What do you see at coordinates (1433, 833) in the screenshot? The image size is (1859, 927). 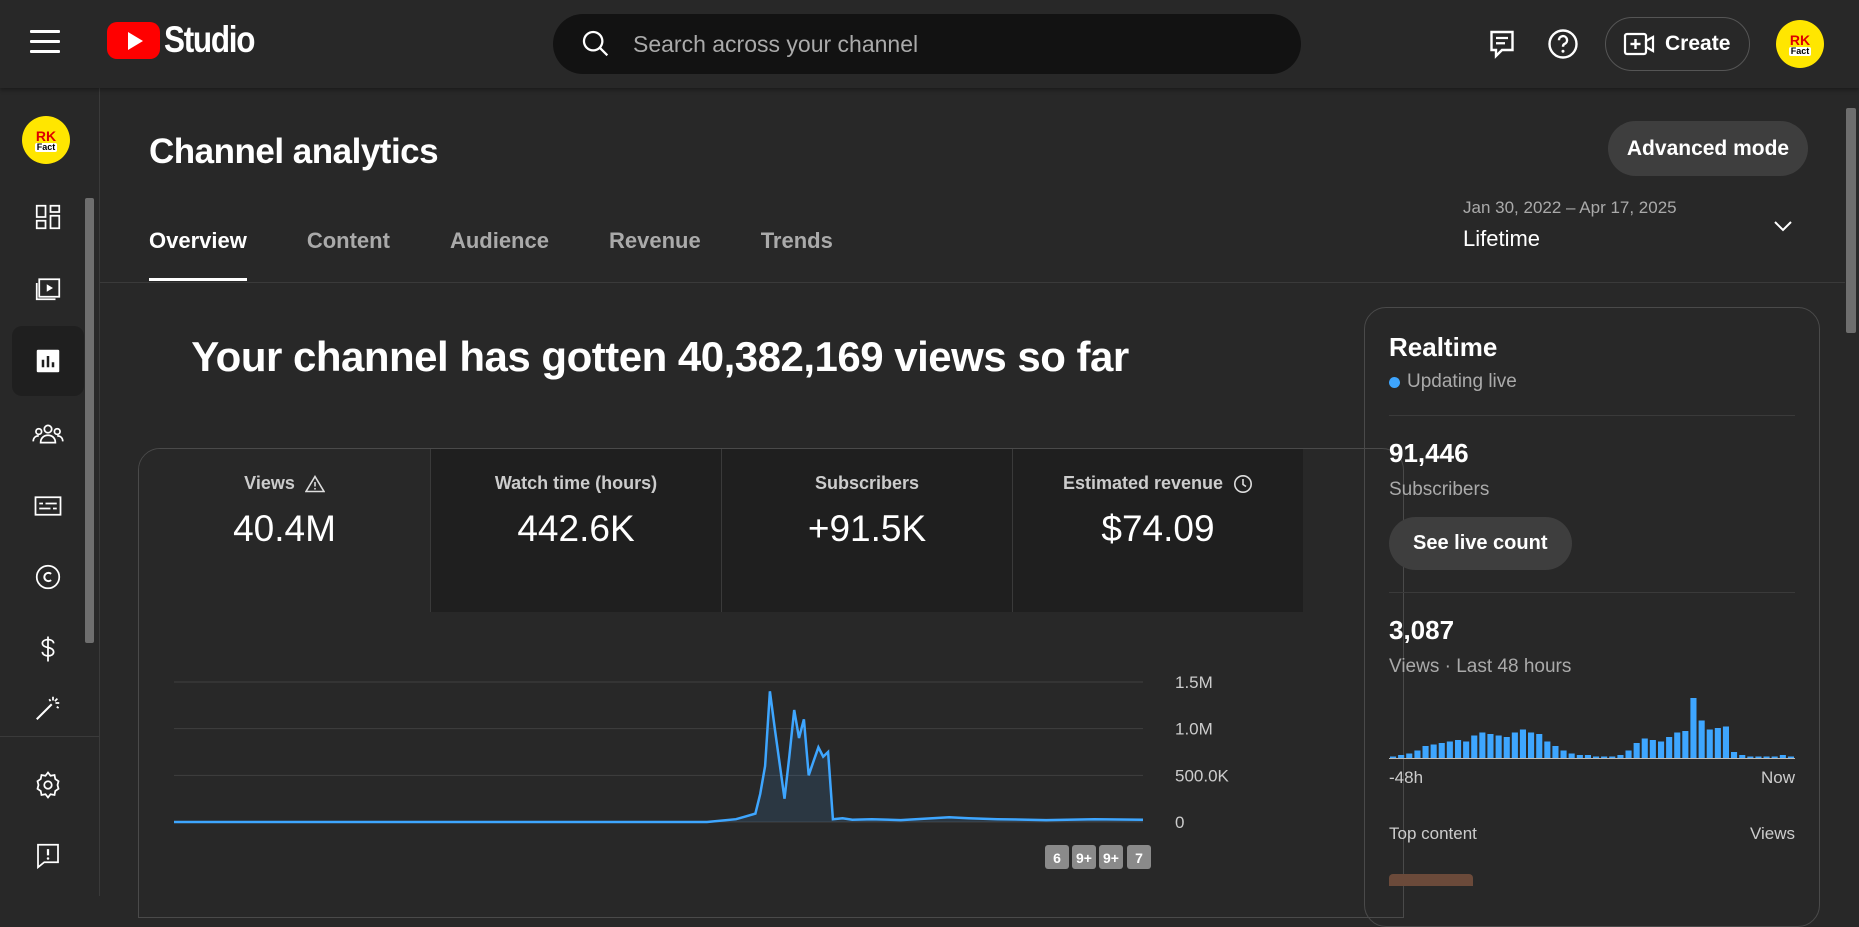 I see `top-content-label: Top content` at bounding box center [1433, 833].